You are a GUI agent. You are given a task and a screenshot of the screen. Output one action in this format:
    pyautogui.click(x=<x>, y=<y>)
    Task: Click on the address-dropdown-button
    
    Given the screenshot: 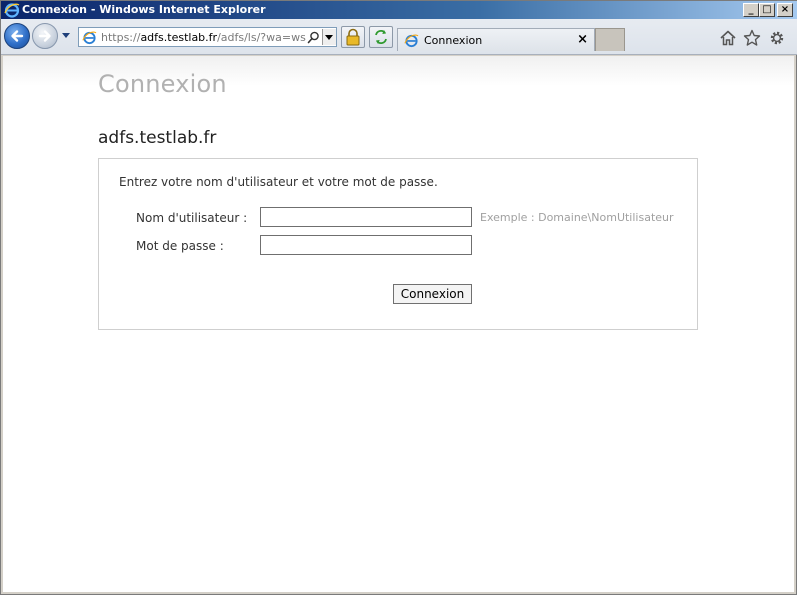 What is the action you would take?
    pyautogui.click(x=329, y=37)
    